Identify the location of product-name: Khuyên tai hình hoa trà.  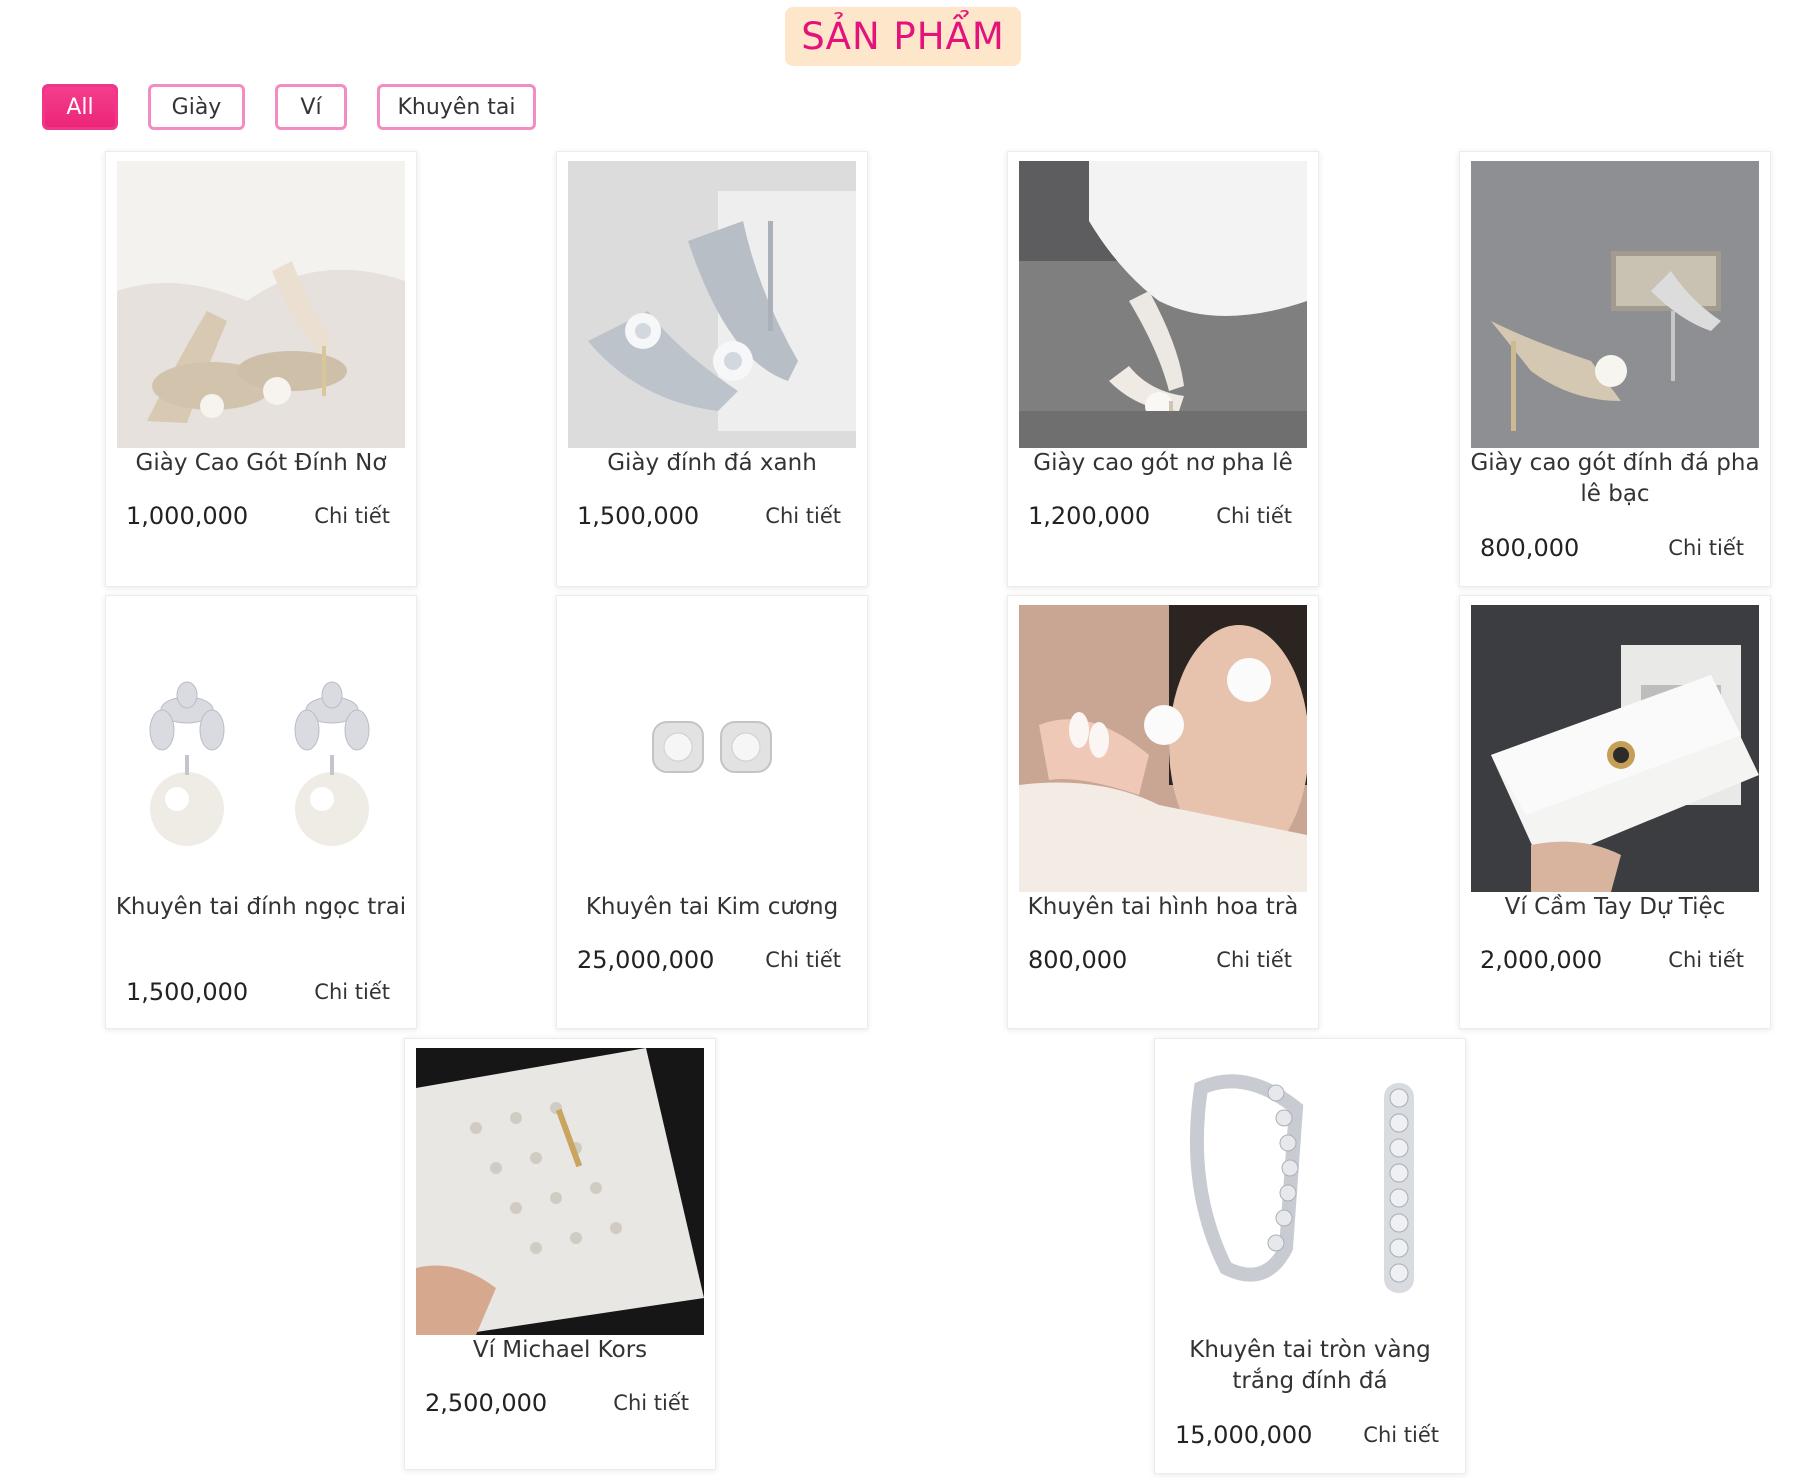
(1163, 907).